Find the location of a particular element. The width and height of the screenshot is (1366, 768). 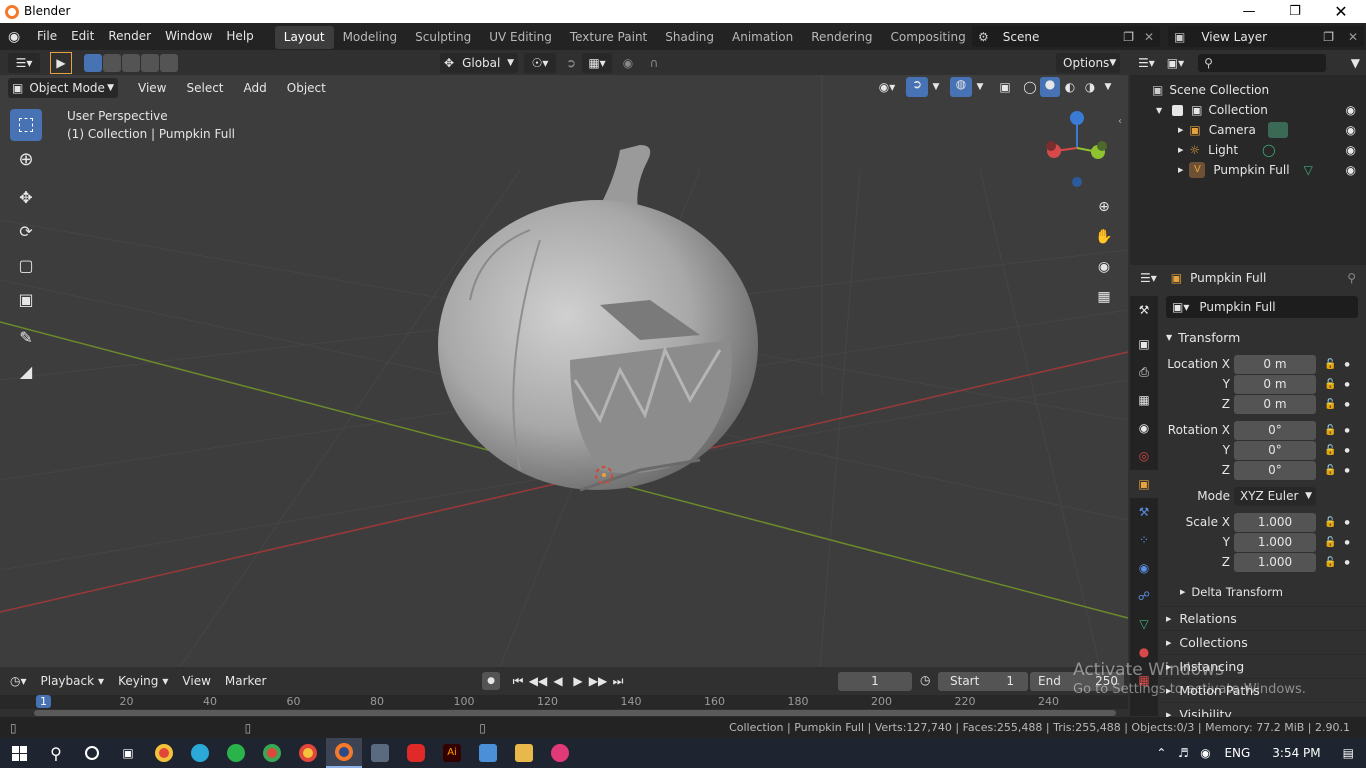

filter-icon: ▼ is located at coordinates (1355, 63).